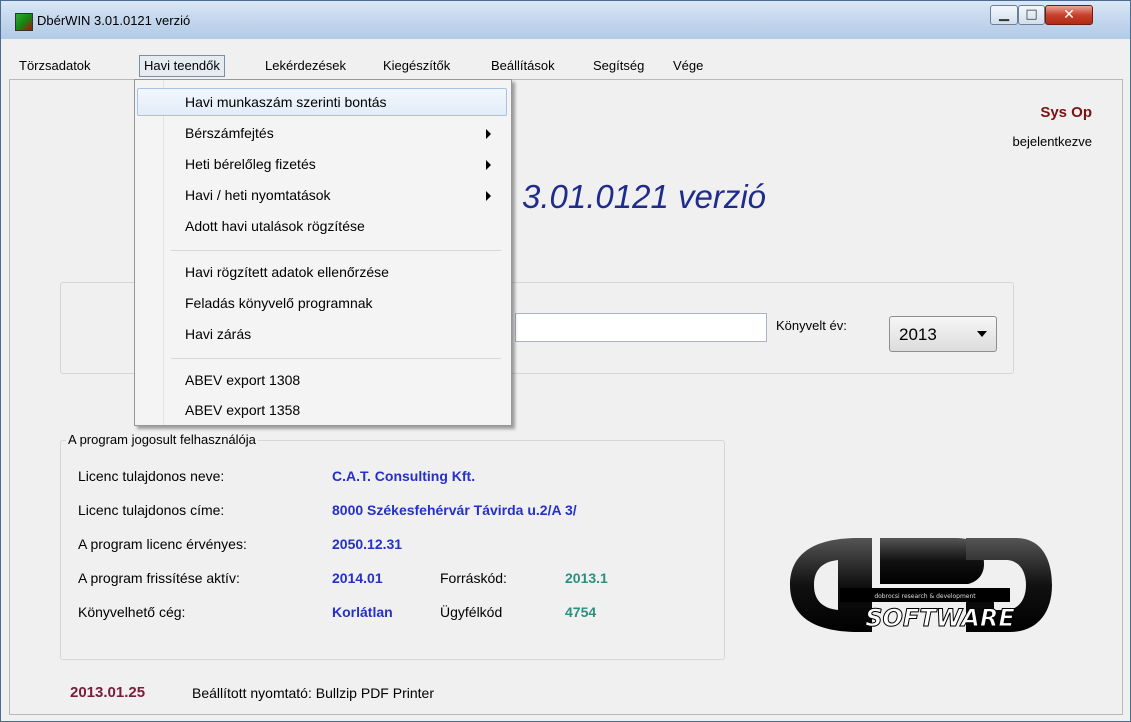 This screenshot has height=722, width=1131. What do you see at coordinates (279, 303) in the screenshot?
I see `menu-item-label: Feladás könyvelő programnak` at bounding box center [279, 303].